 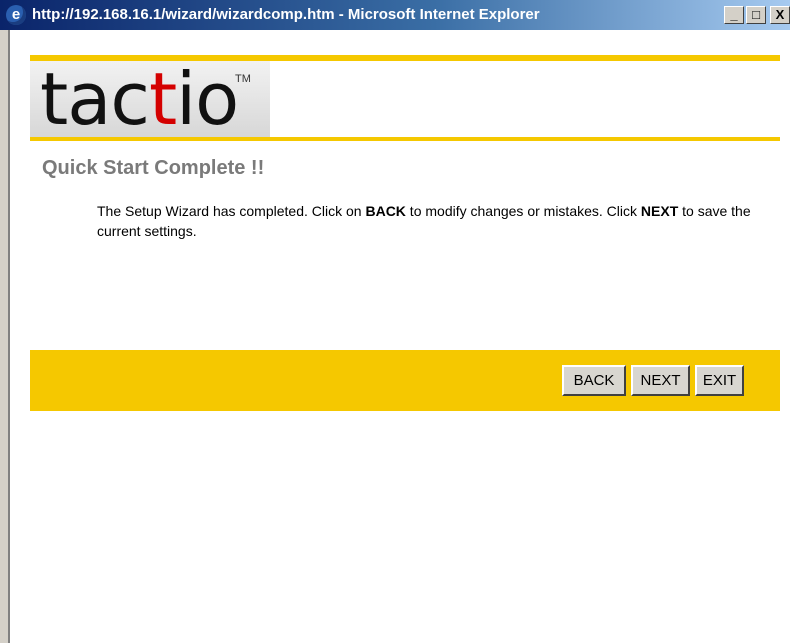 I want to click on logo-wordmark: tactio, so click(x=139, y=99).